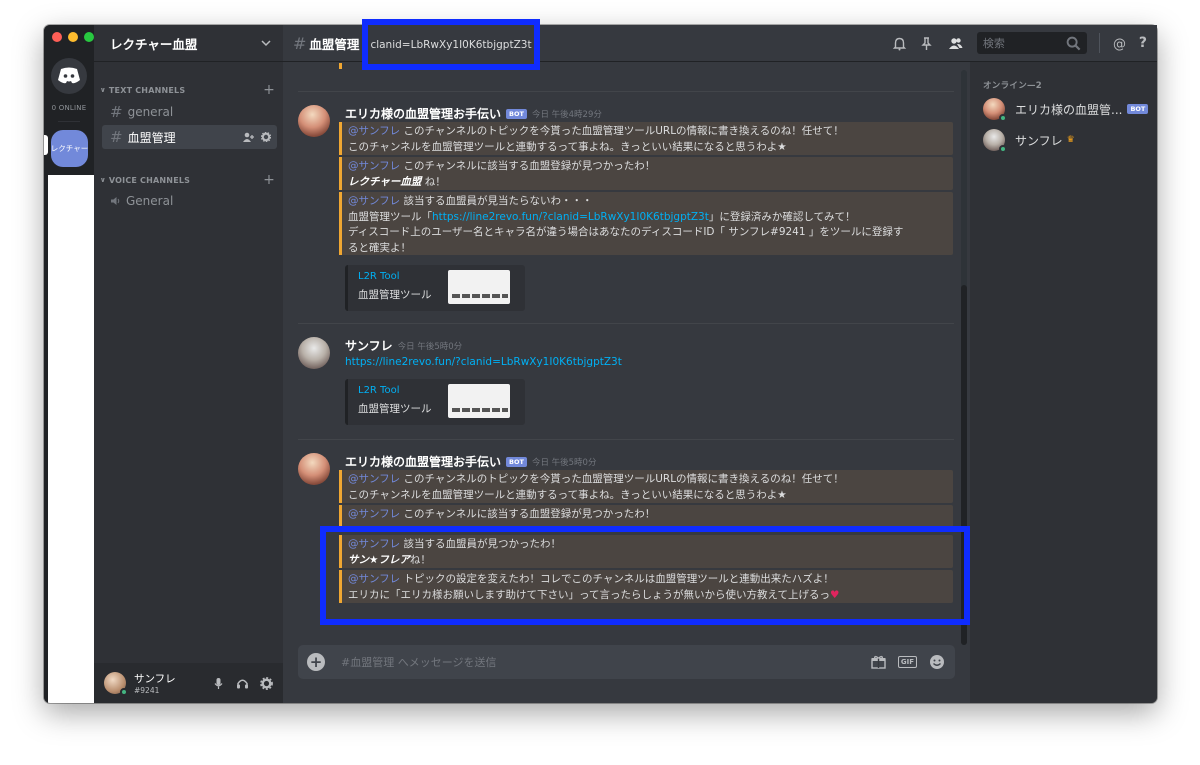  I want to click on notification-bell-icon, so click(899, 43).